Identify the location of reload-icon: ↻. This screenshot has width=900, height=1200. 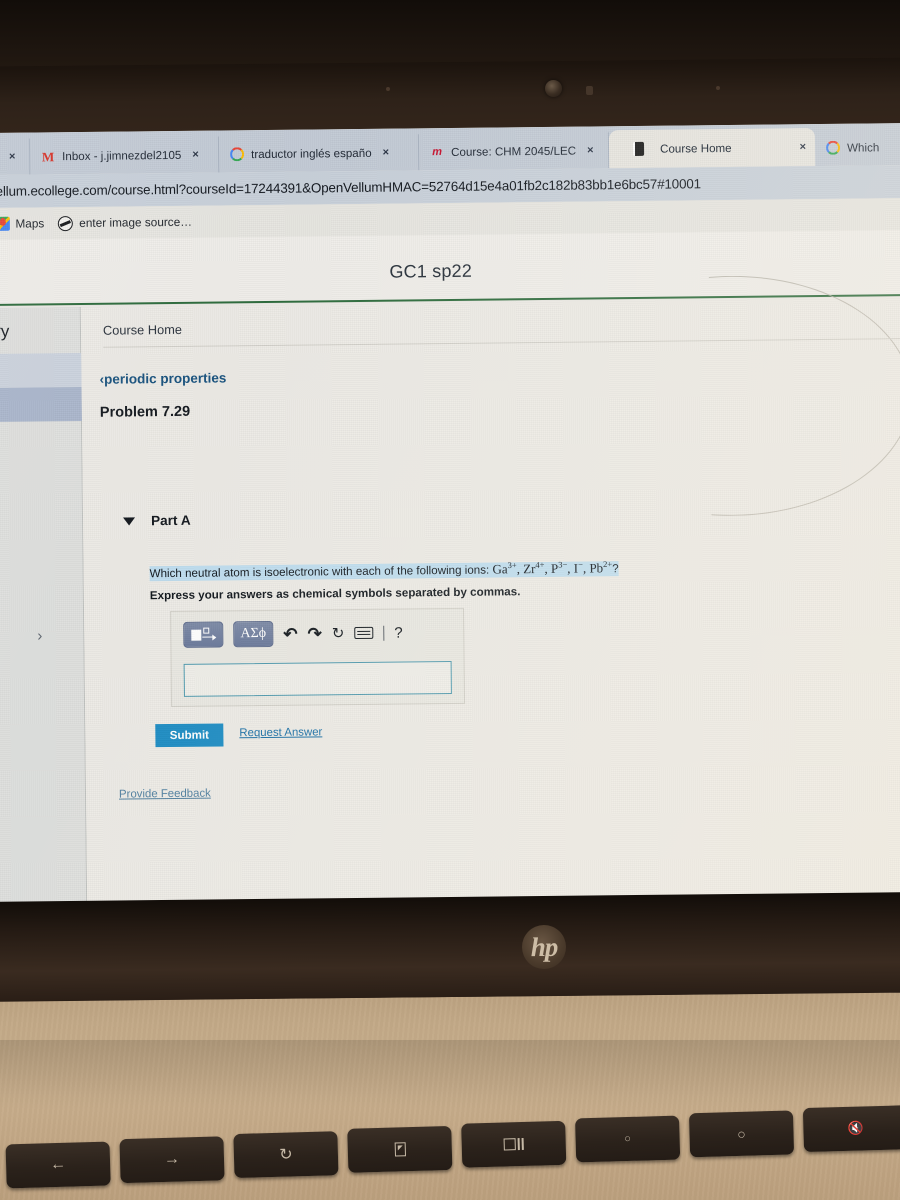
(286, 1155).